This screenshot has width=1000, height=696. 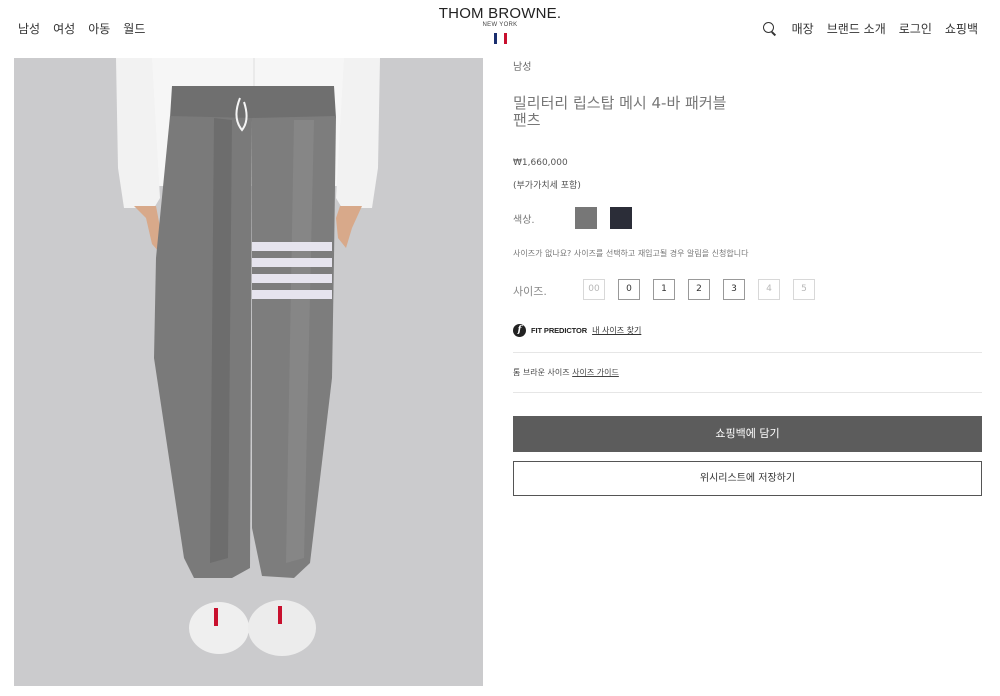 What do you see at coordinates (595, 372) in the screenshot?
I see `size-guide-link: 사이즈 가이드` at bounding box center [595, 372].